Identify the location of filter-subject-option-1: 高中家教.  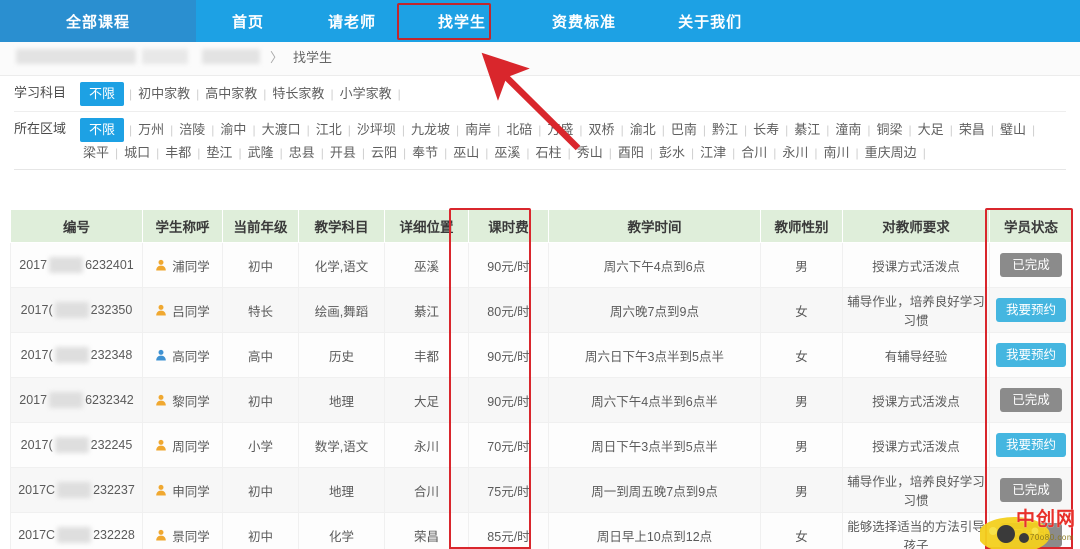
(231, 94).